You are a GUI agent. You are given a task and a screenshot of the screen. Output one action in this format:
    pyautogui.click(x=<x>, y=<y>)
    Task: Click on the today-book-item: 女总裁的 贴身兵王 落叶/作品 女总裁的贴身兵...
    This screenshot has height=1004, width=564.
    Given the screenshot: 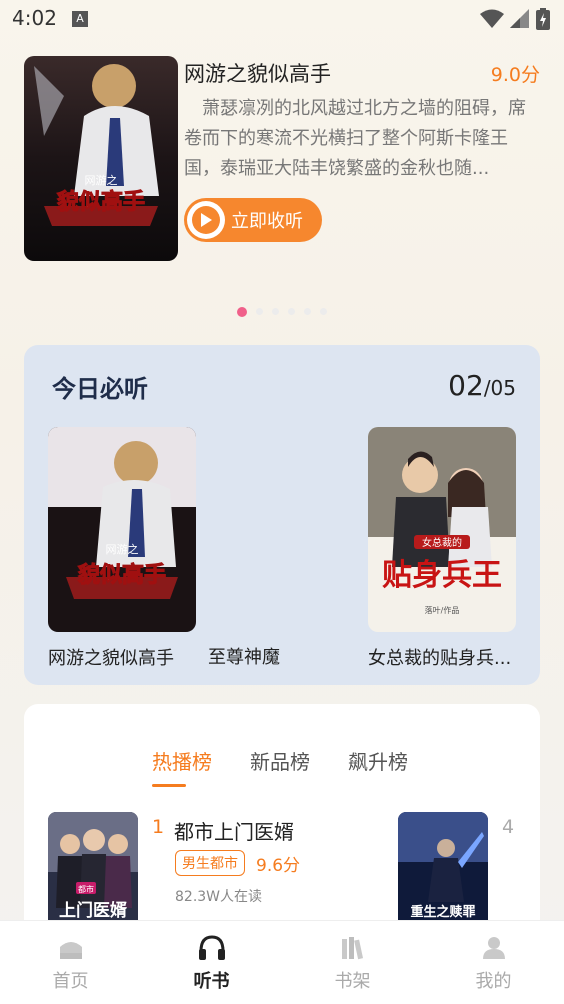 What is the action you would take?
    pyautogui.click(x=442, y=548)
    